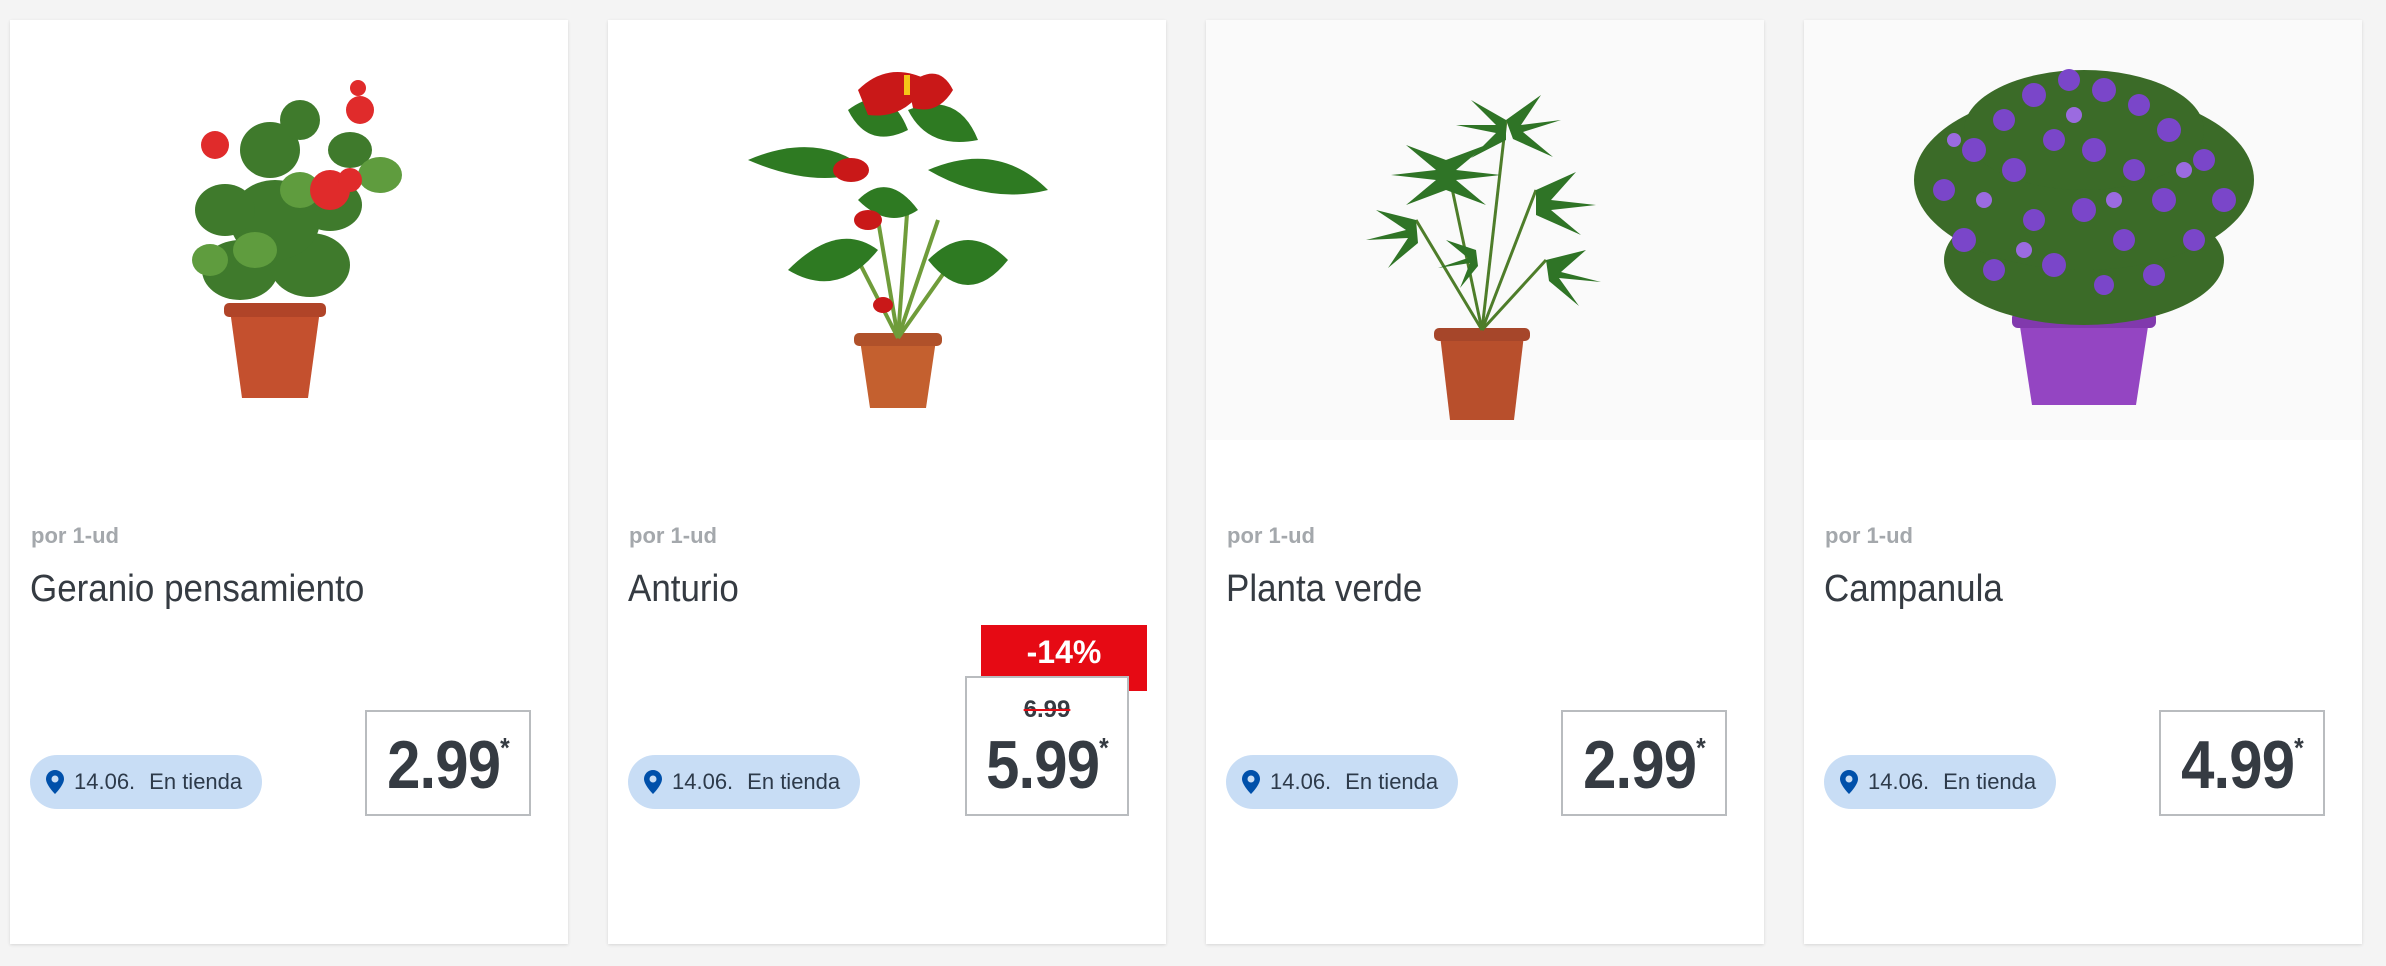 The height and width of the screenshot is (966, 2386). I want to click on product-title: Anturio, so click(683, 589).